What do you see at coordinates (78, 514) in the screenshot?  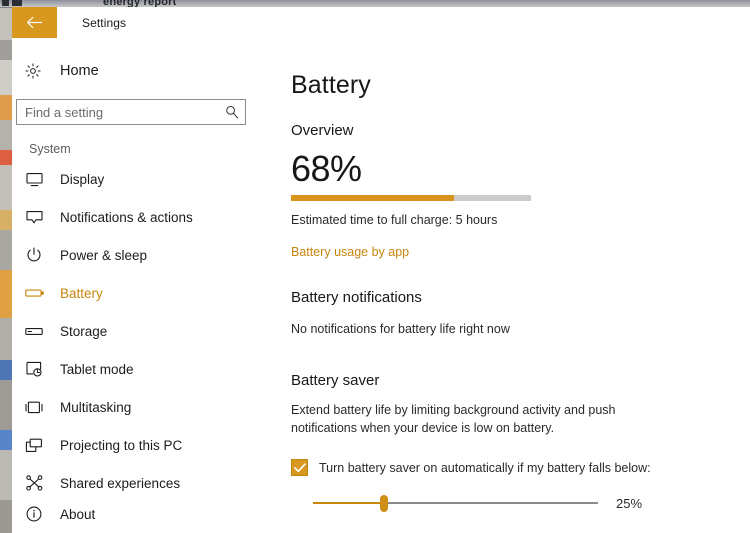 I see `sidebar-label-about: About` at bounding box center [78, 514].